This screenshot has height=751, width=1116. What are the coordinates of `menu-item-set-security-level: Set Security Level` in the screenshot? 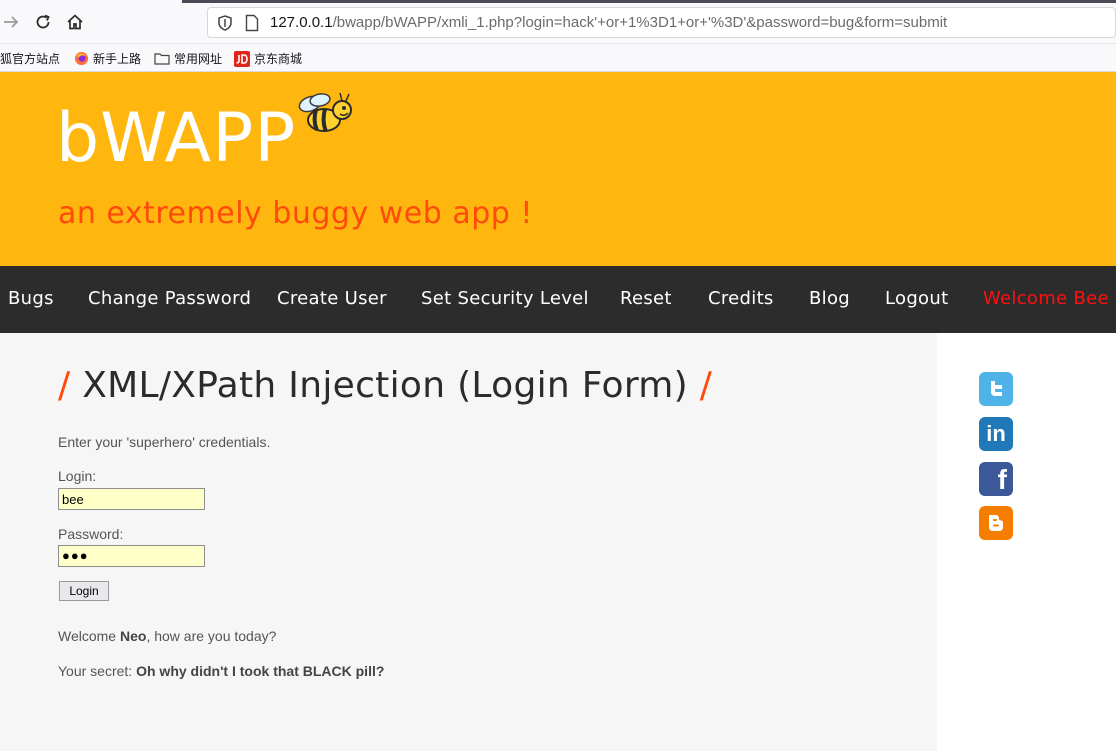 It's located at (505, 298).